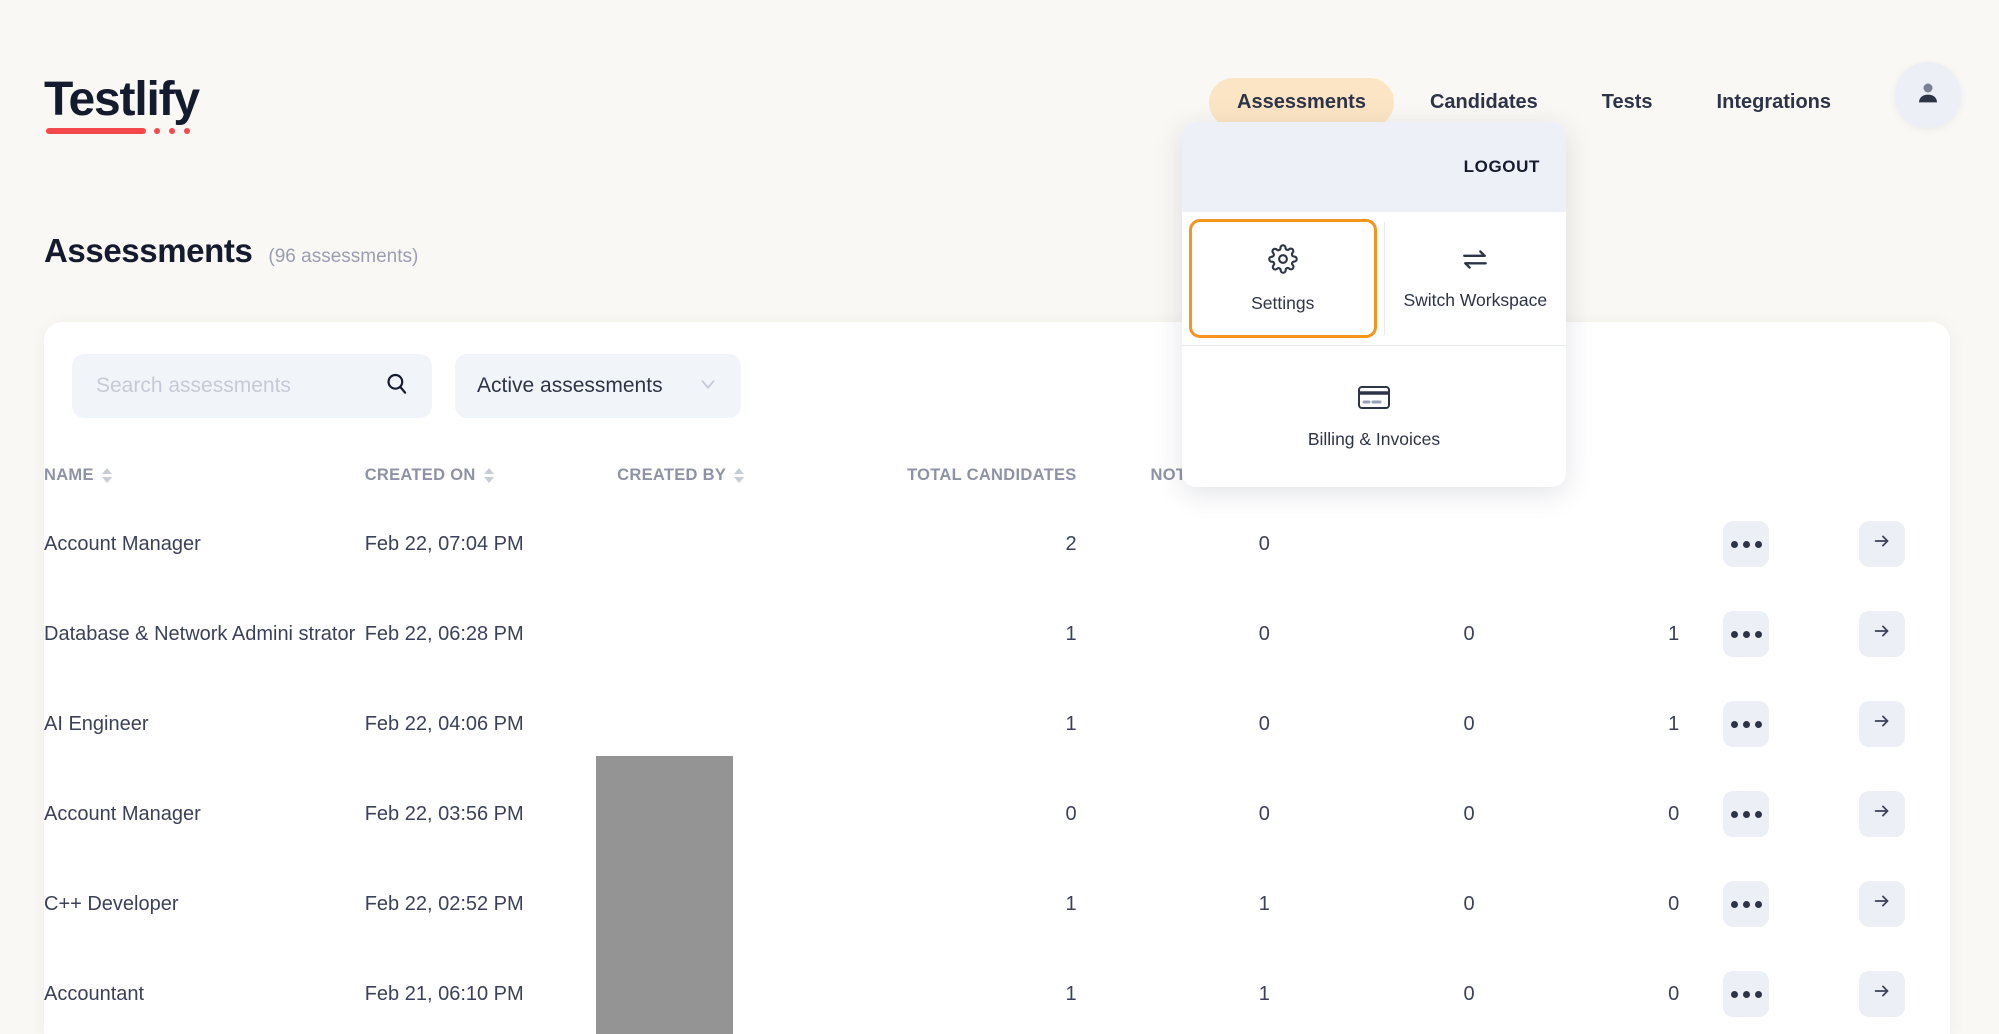  What do you see at coordinates (997, 991) in the screenshot?
I see `table-row: Accountant Feb 21, 06:10 PM 1 1 0 0` at bounding box center [997, 991].